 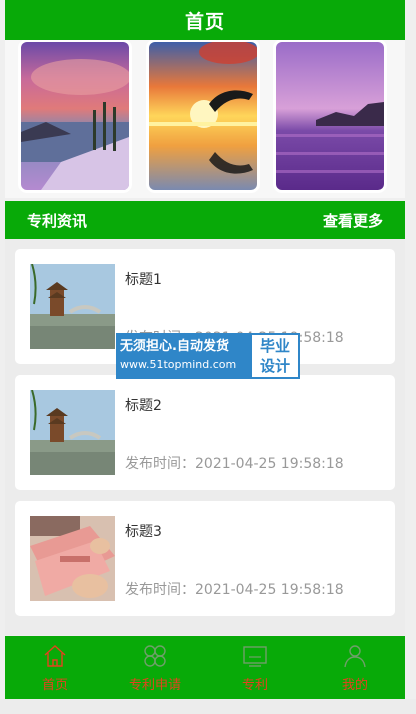 I want to click on user-icon, so click(x=355, y=656).